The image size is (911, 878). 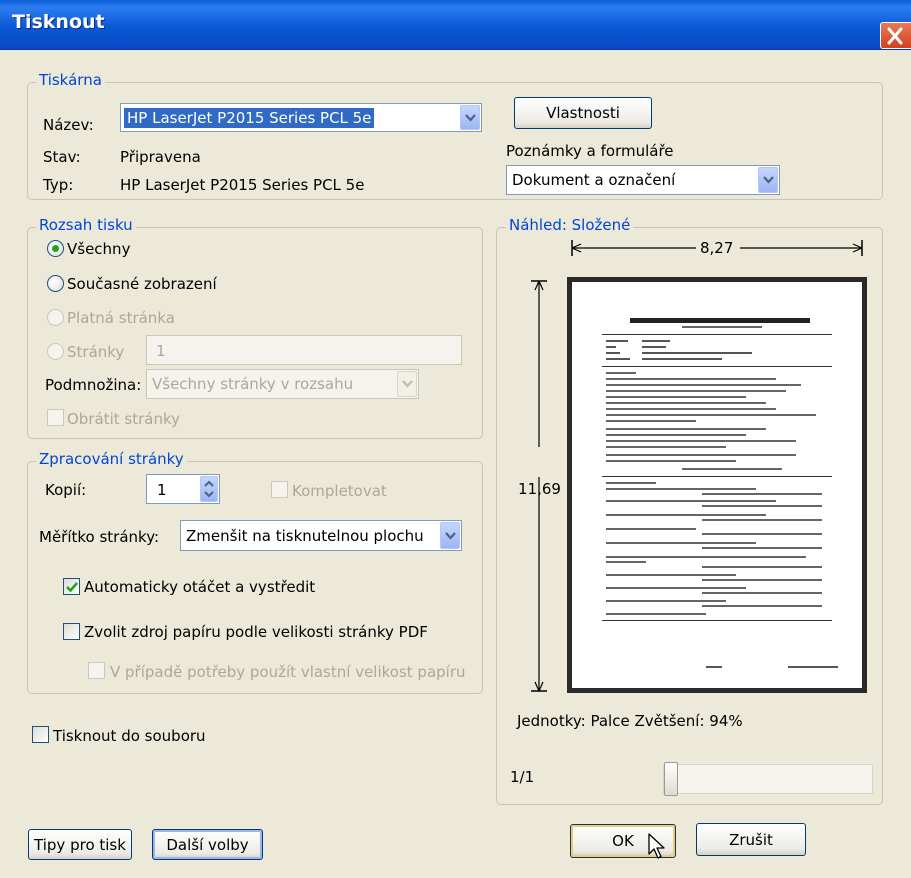 I want to click on reverse-pages-label: Obrátit stránky, so click(x=123, y=419).